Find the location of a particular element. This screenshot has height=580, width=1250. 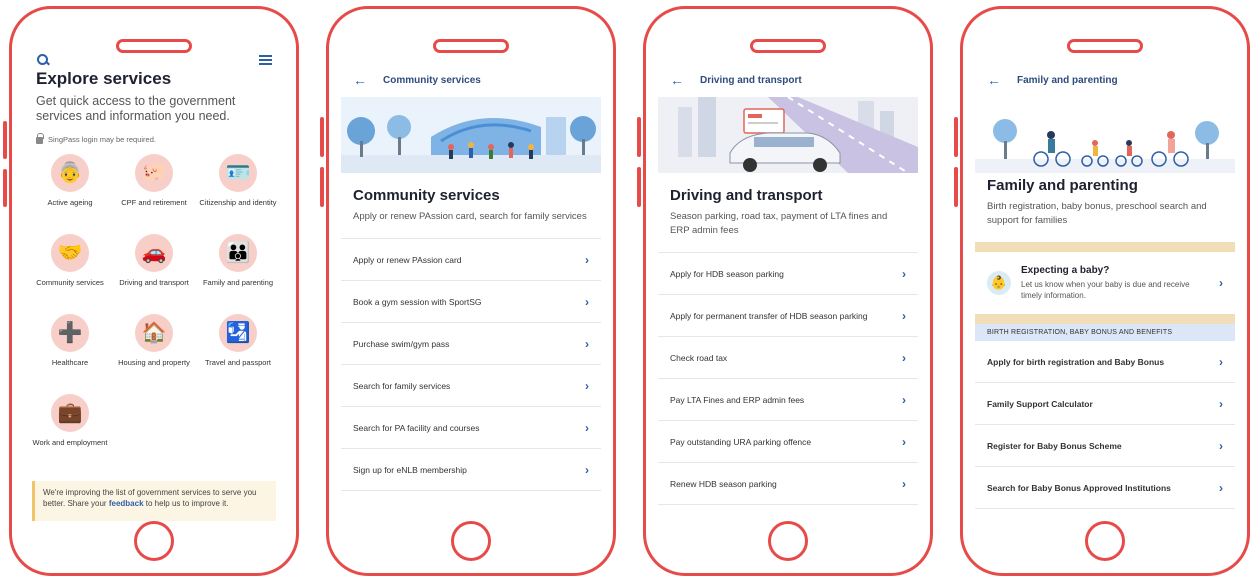

section-title: Family and parenting is located at coordinates (1062, 185).